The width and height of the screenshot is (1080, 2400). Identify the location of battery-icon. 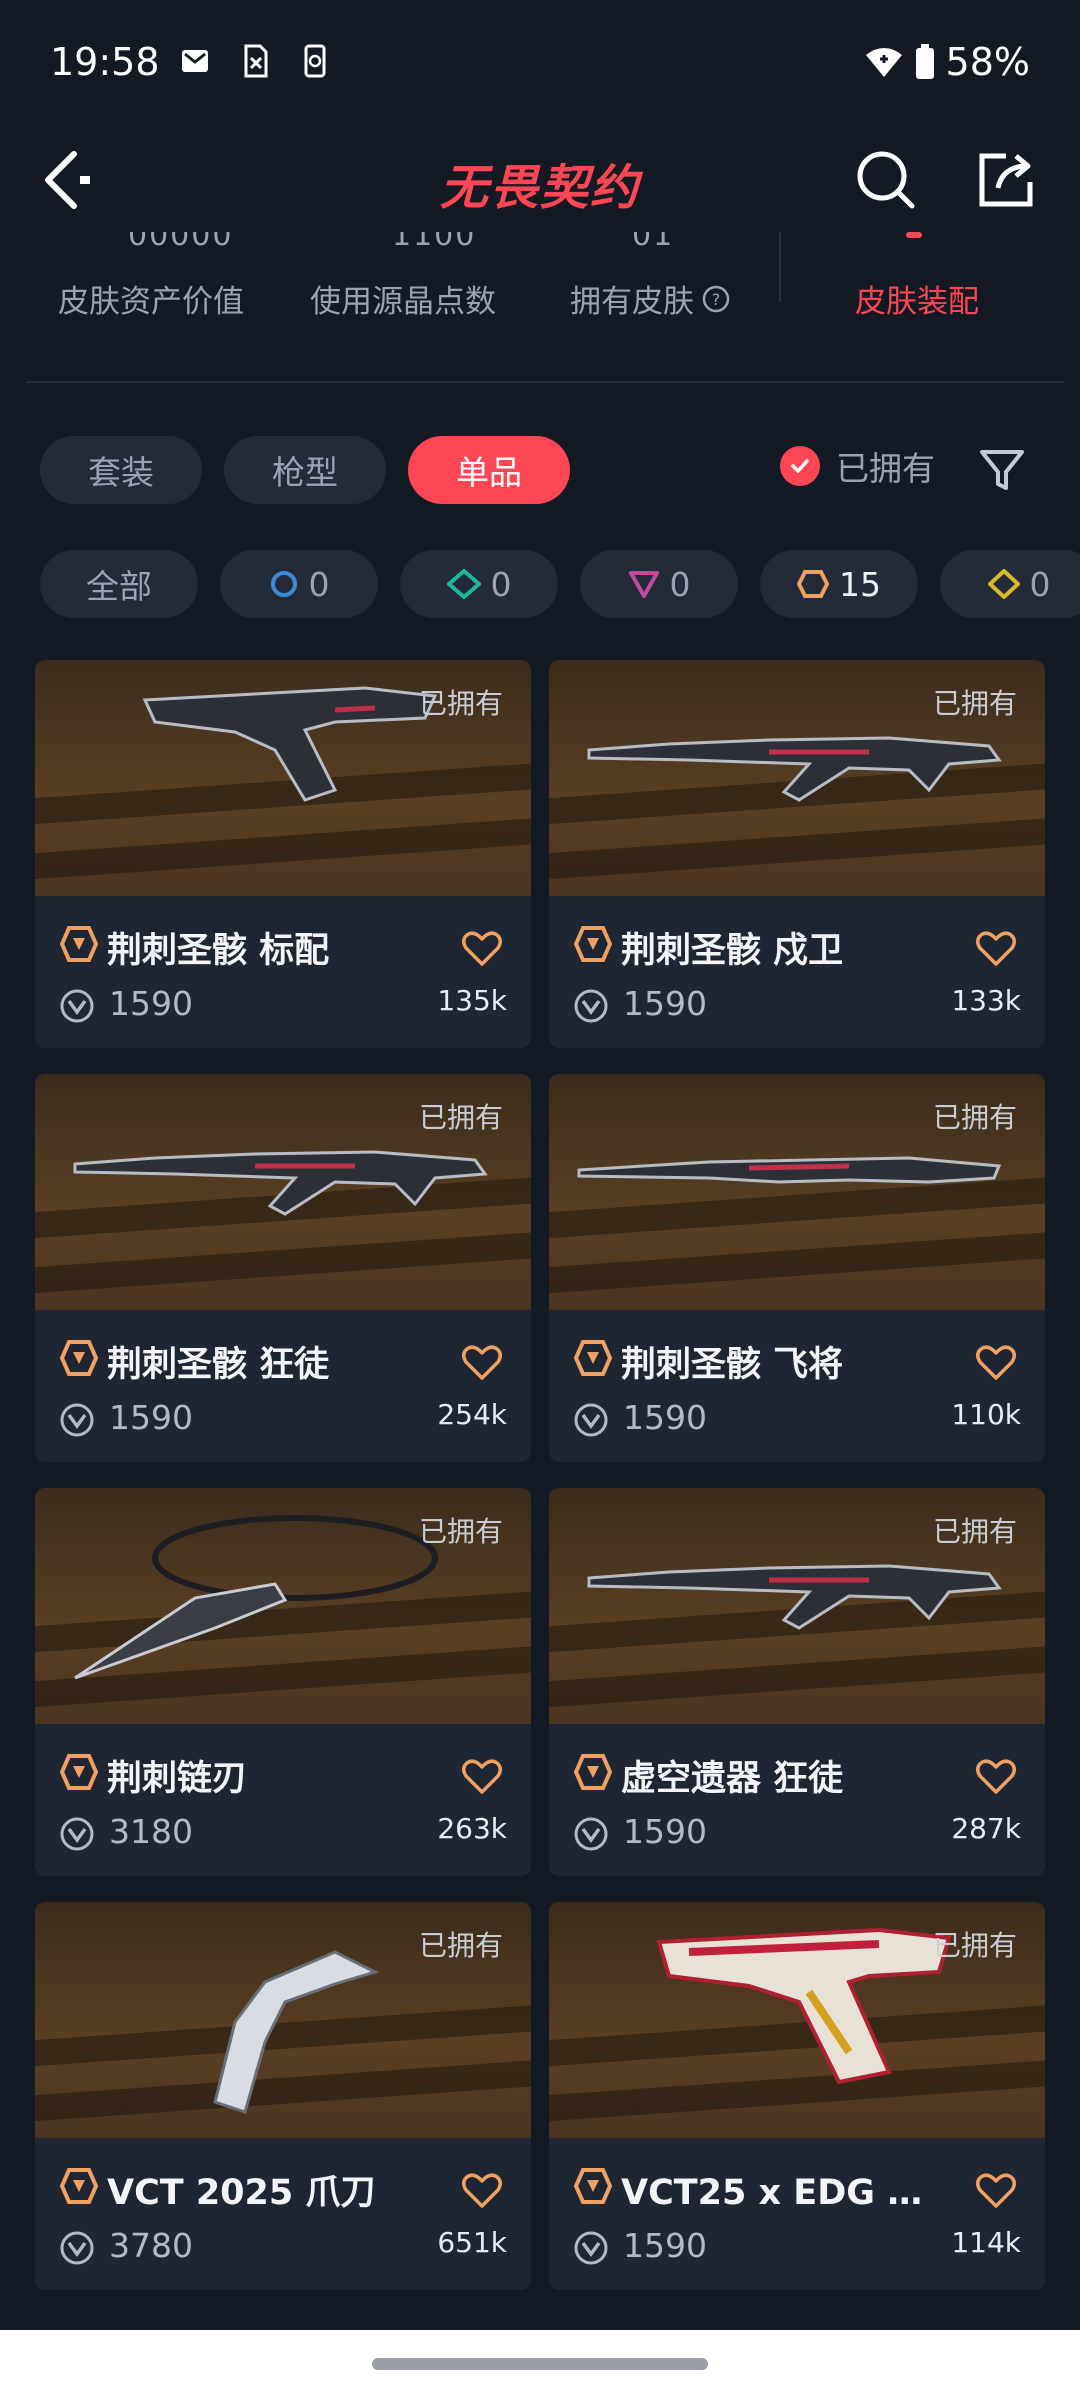
(924, 61).